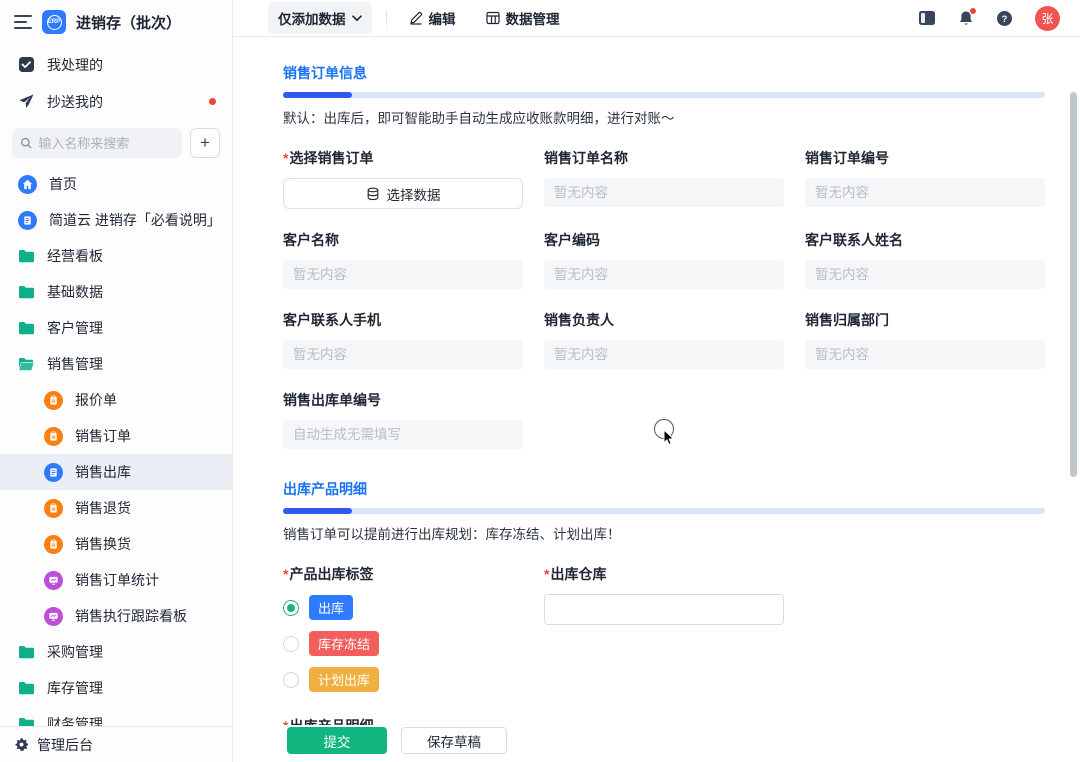  Describe the element at coordinates (925, 354) in the screenshot. I see `sales-dept-input` at that location.